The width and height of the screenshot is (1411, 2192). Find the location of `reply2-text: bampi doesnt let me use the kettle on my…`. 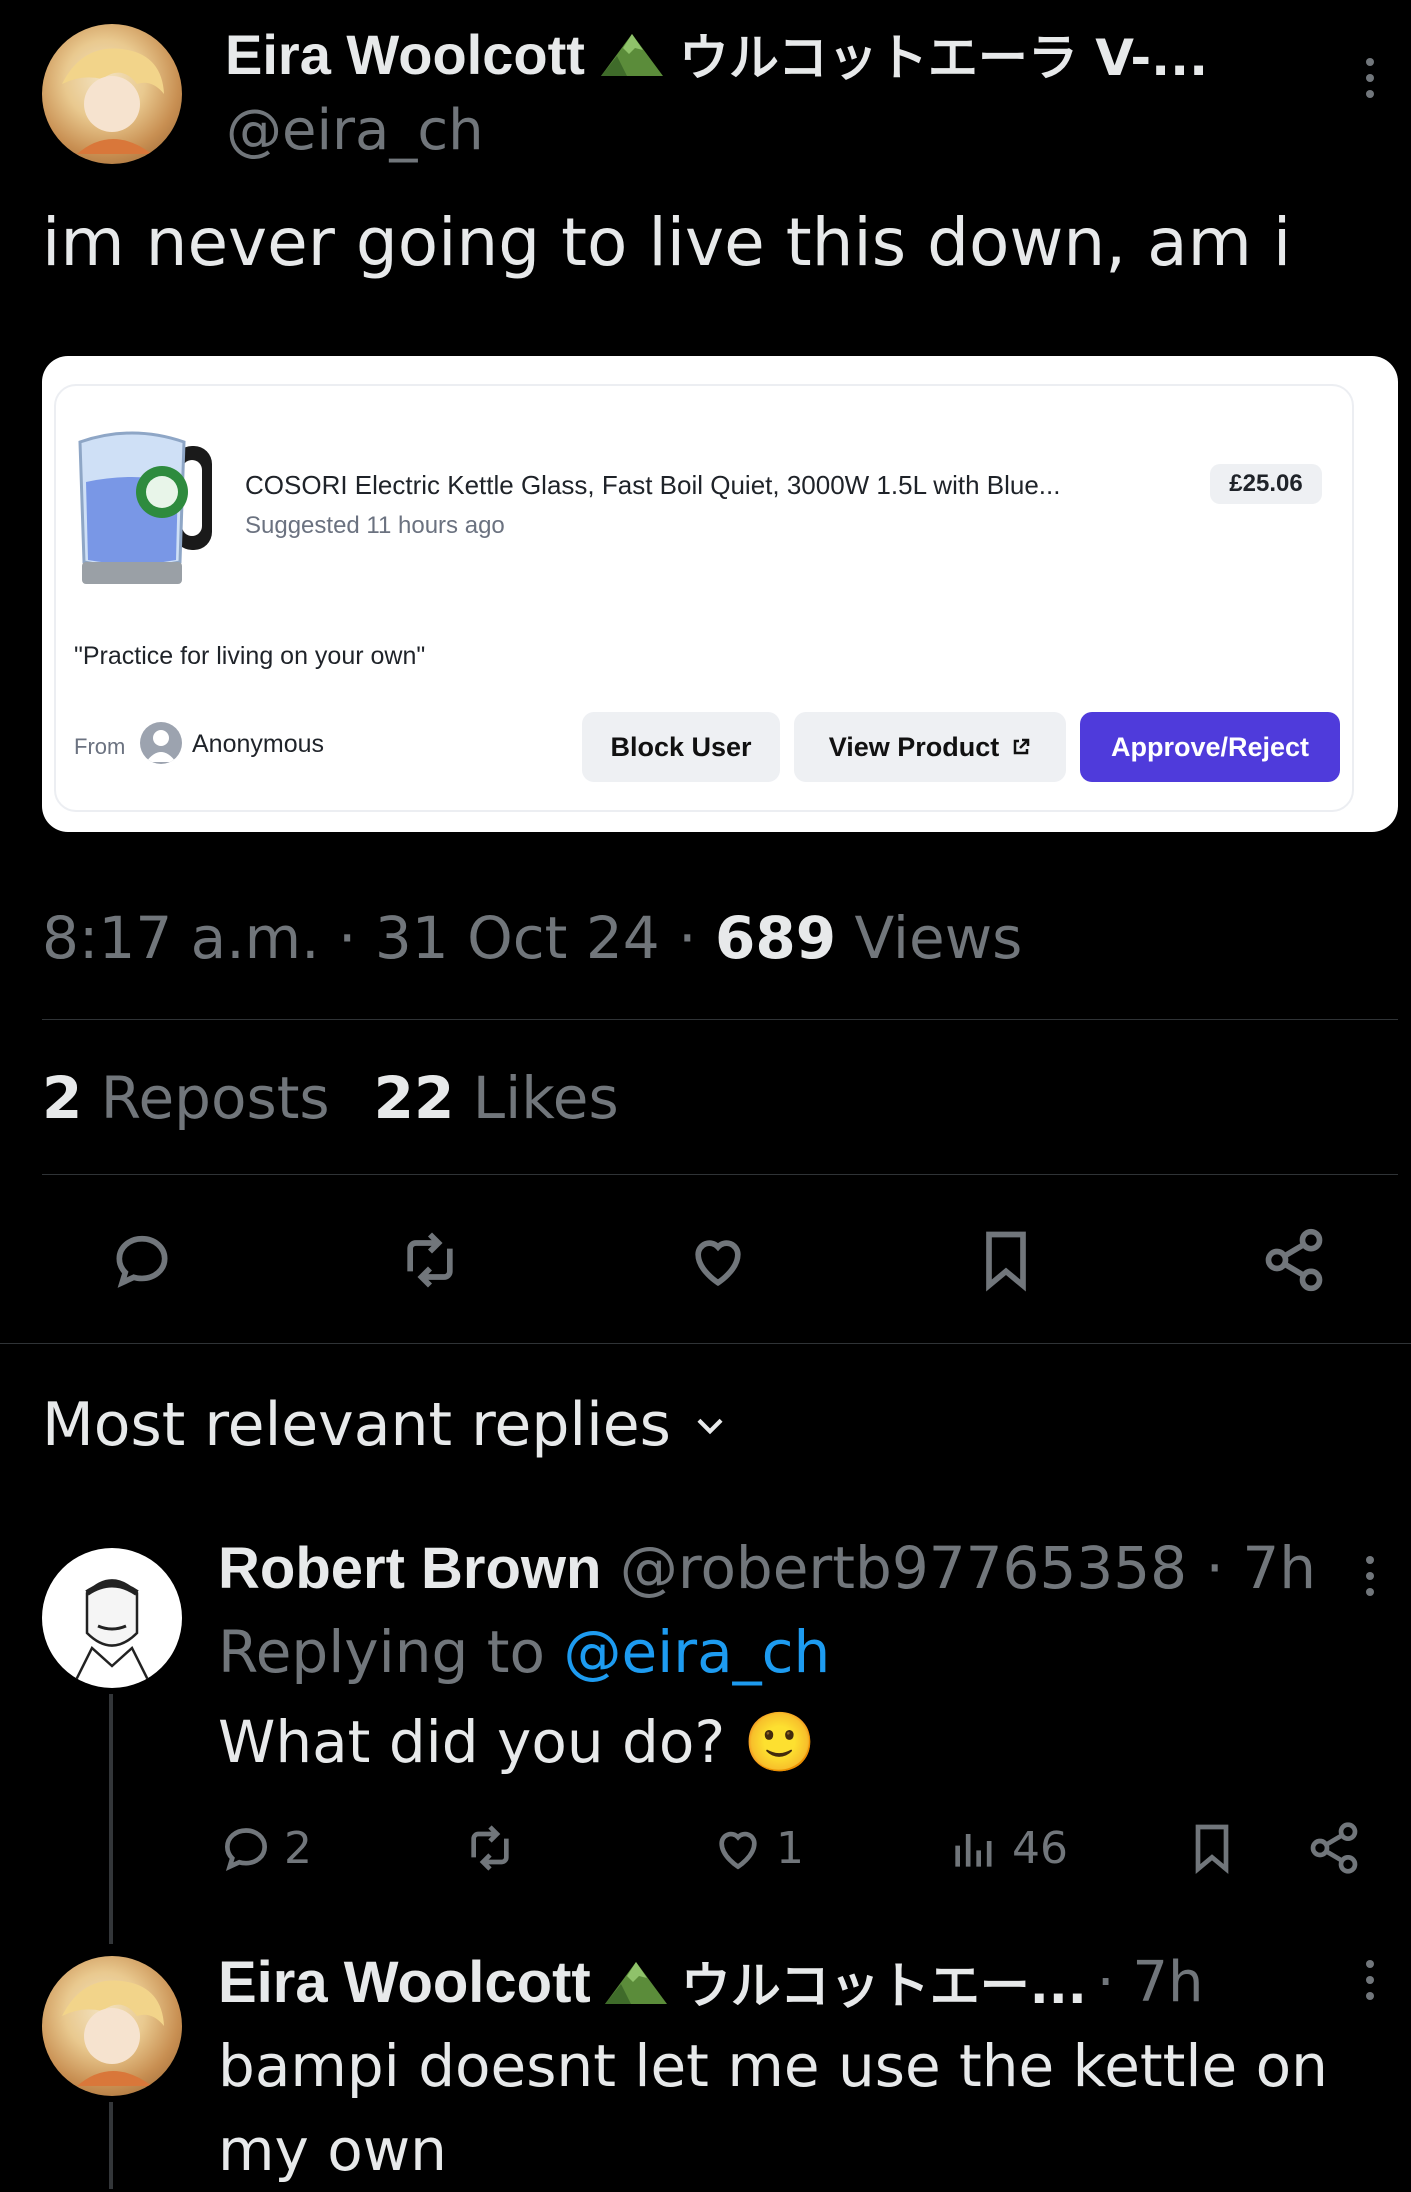

reply2-text: bampi doesnt let me use the kettle on my… is located at coordinates (773, 2108).